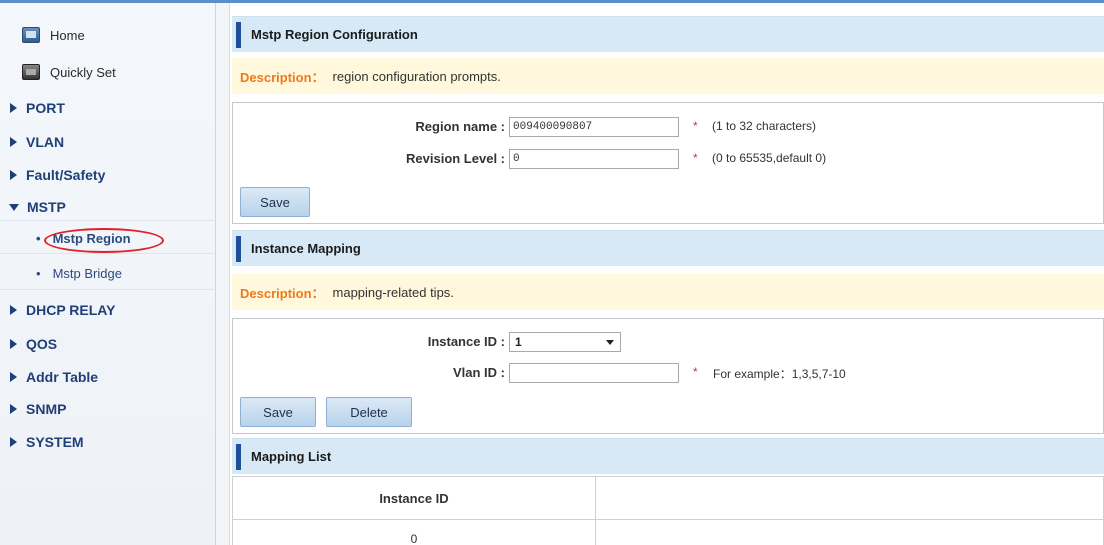 The image size is (1104, 545). I want to click on vlan-id-label: Vlan ID :, so click(478, 372).